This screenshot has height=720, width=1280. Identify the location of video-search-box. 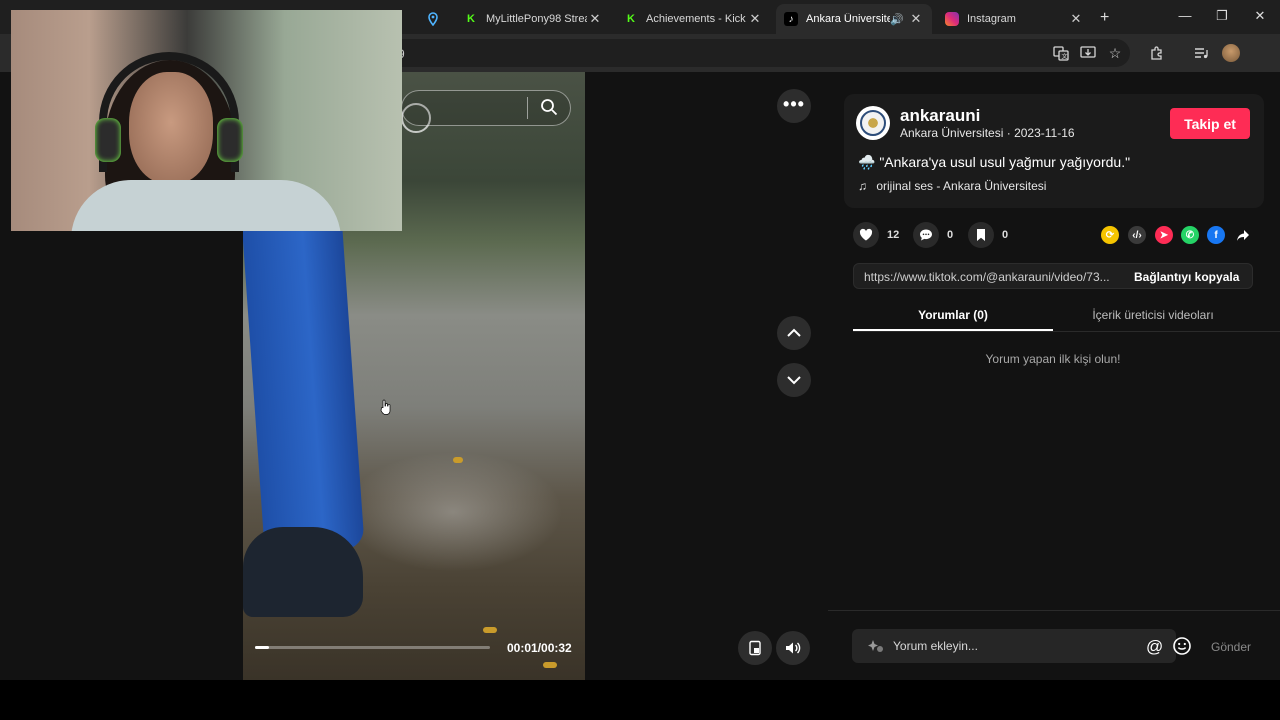
(486, 108).